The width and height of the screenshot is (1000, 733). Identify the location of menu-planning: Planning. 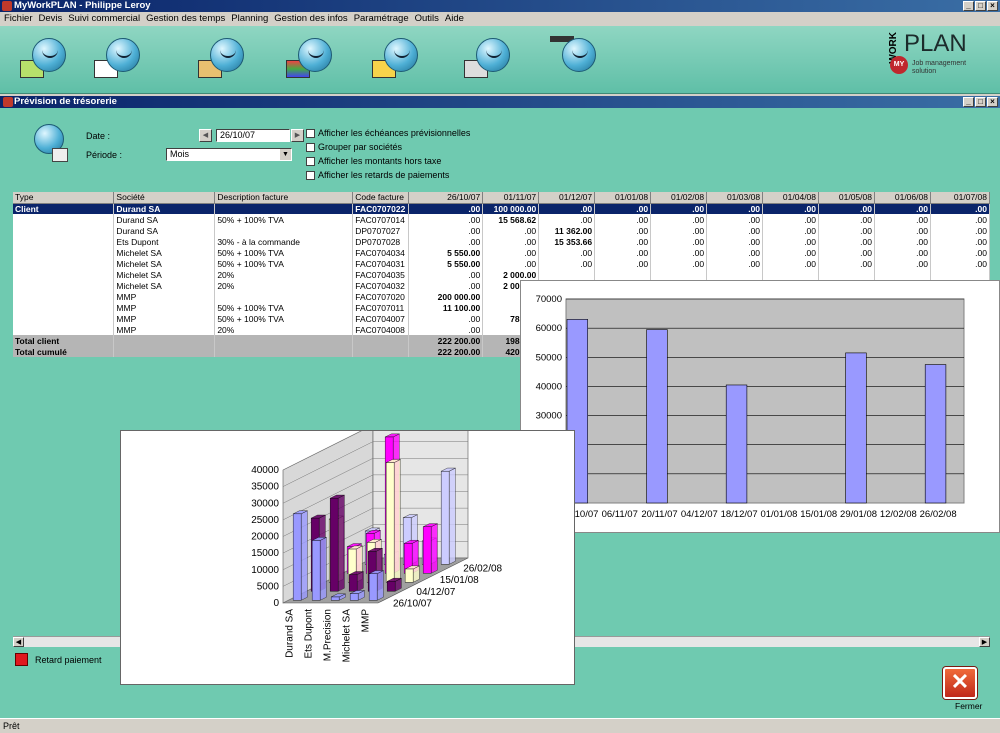
(249, 19).